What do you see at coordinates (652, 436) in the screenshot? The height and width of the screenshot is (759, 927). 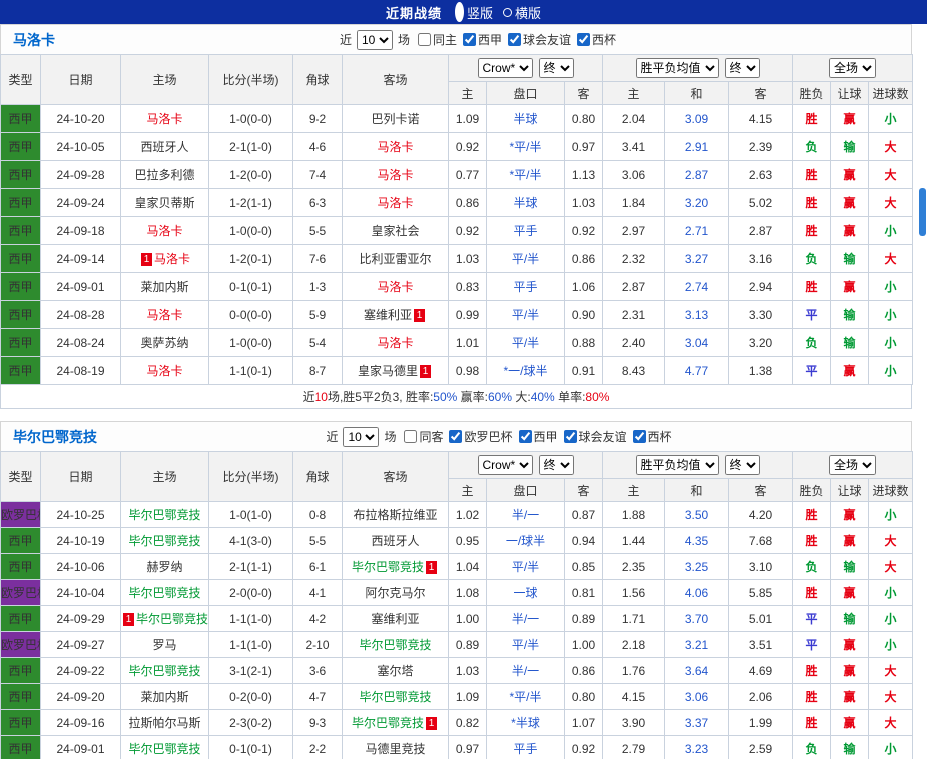 I see `filter-checkbox-4: 西杯` at bounding box center [652, 436].